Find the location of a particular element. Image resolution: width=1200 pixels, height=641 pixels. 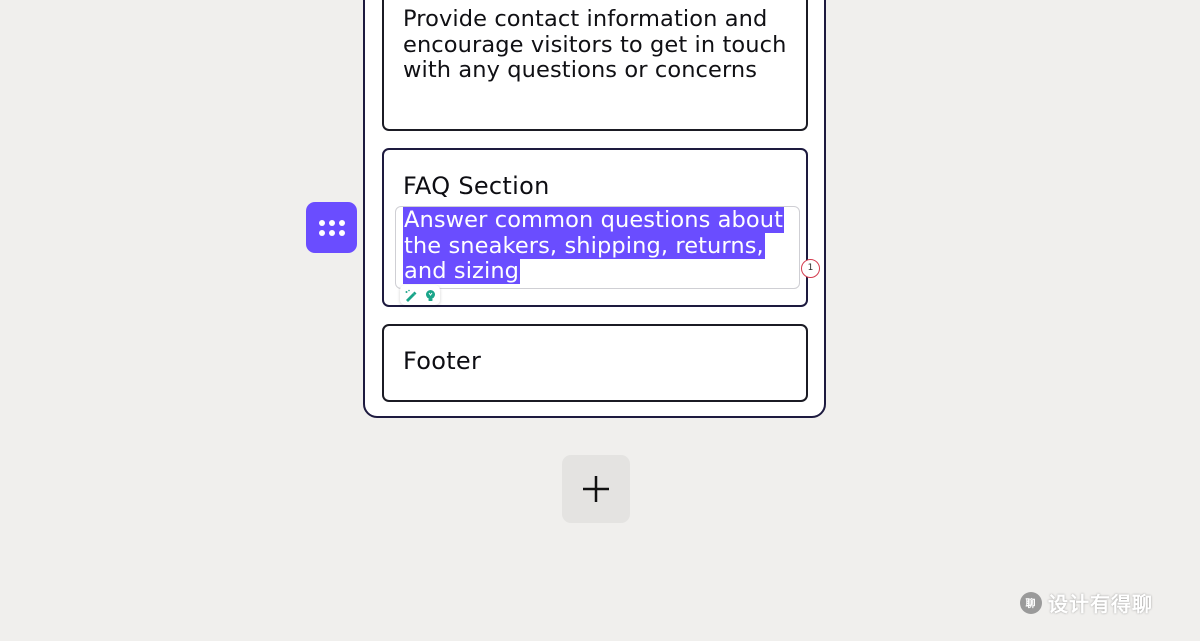

text-caret is located at coordinates (521, 271).